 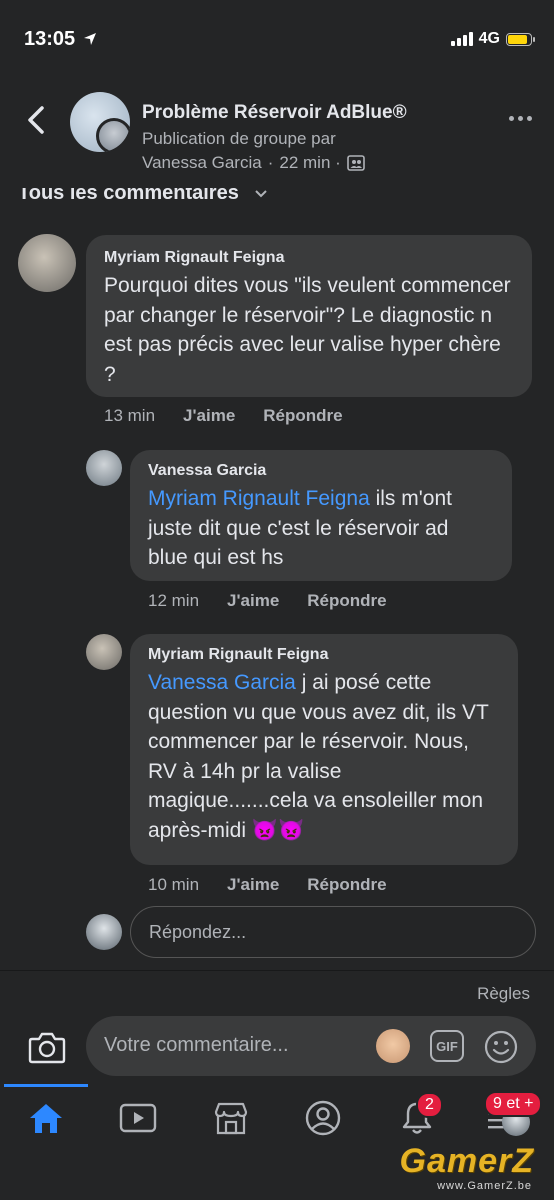 I want to click on comment-actions: 10 min J'aime Répondre, so click(x=267, y=885).